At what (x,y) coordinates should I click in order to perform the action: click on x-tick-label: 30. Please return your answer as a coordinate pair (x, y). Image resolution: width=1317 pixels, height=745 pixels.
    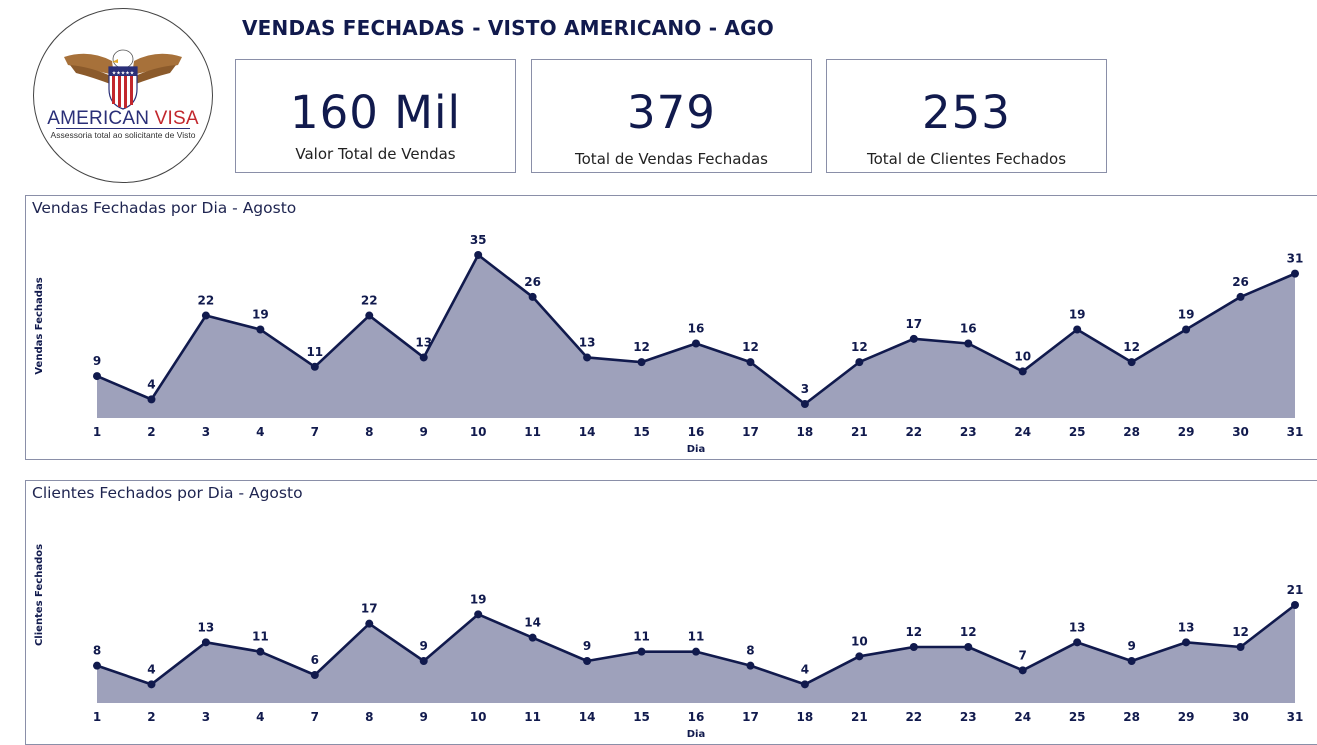
    Looking at the image, I should click on (1240, 717).